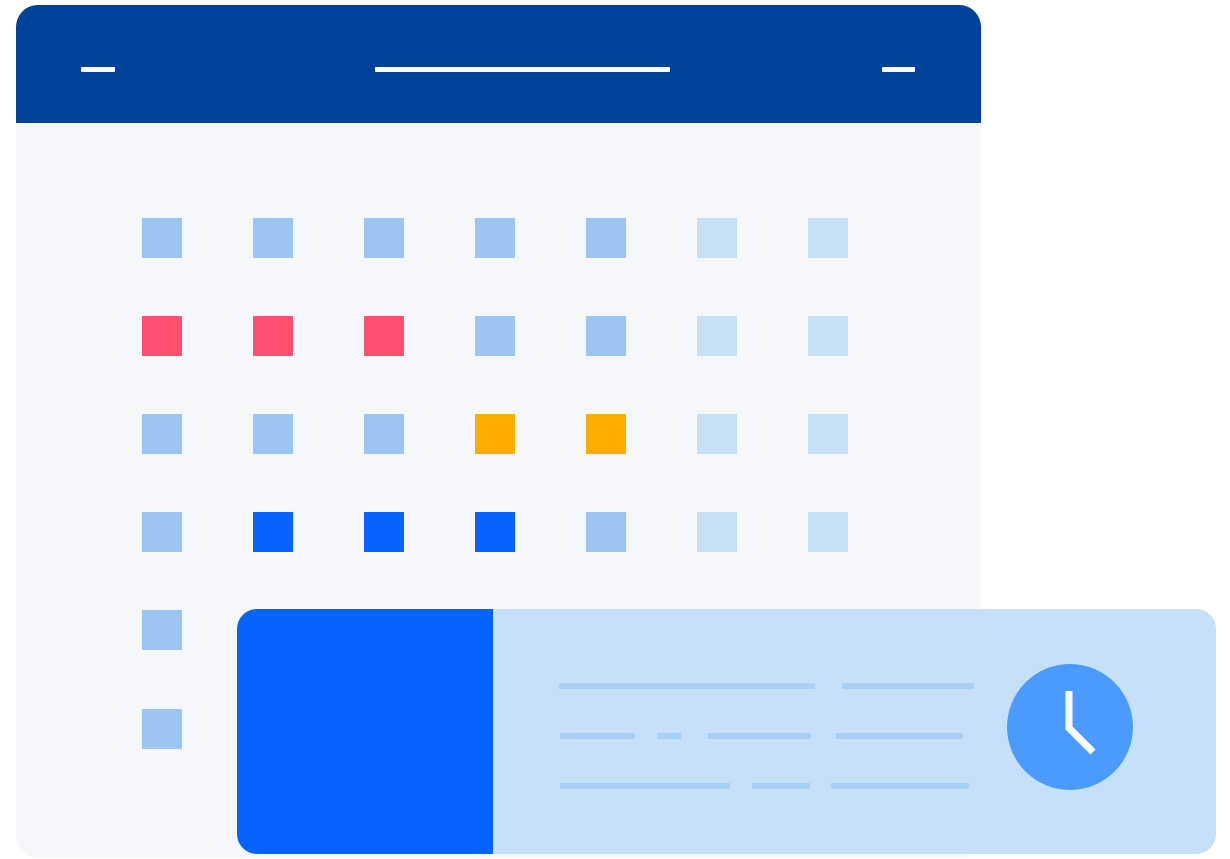 The image size is (1230, 859). I want to click on clock-button, so click(1070, 727).